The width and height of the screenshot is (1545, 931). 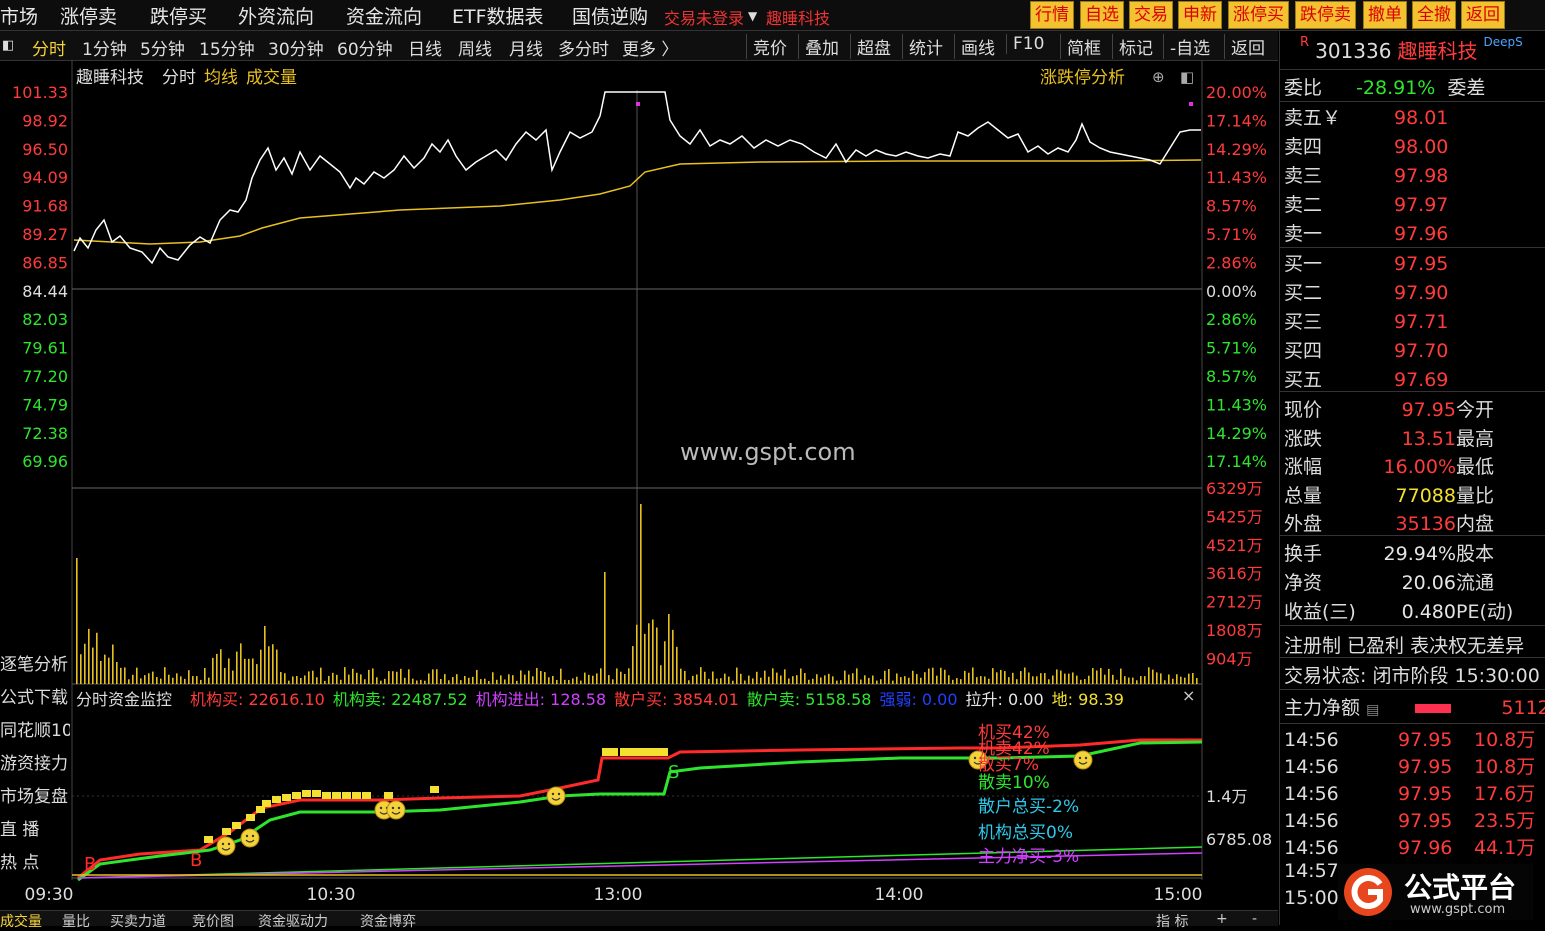 I want to click on tool-draw: 画线, so click(x=974, y=46).